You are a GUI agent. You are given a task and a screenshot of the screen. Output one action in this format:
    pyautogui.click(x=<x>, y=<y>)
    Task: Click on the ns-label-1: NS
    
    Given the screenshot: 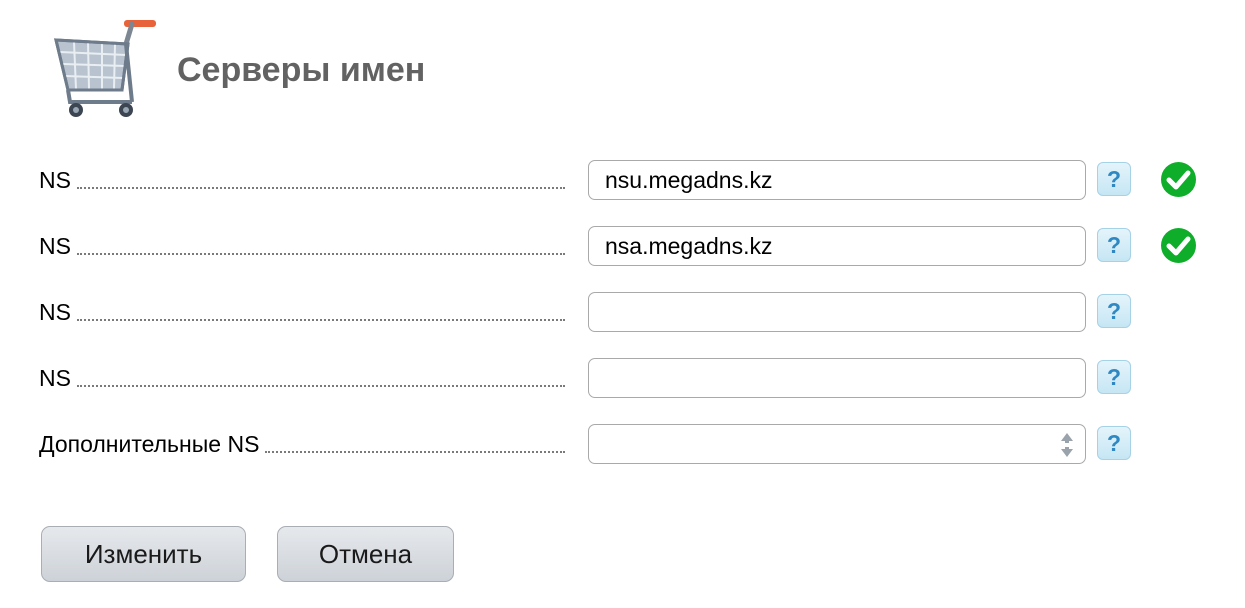 What is the action you would take?
    pyautogui.click(x=302, y=180)
    